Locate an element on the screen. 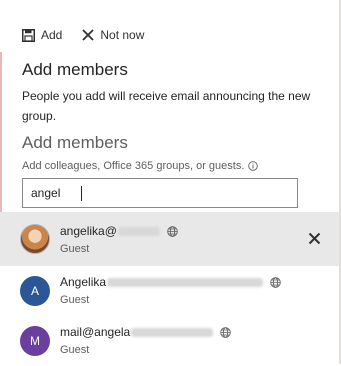 This screenshot has width=341, height=366. suggestion-text: Angelika Guest is located at coordinates (170, 290).